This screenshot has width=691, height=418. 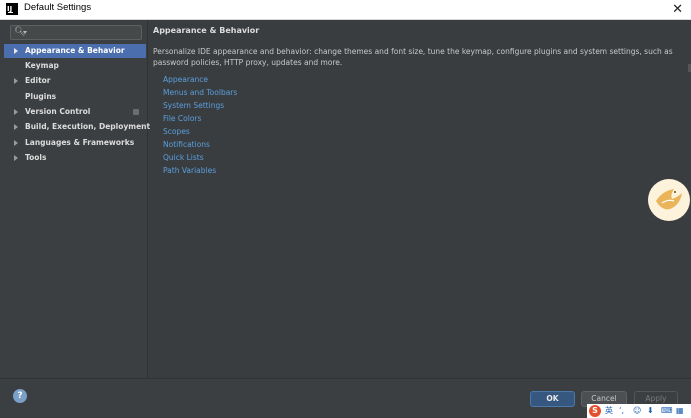 What do you see at coordinates (42, 65) in the screenshot?
I see `tree-item-label: Keymap` at bounding box center [42, 65].